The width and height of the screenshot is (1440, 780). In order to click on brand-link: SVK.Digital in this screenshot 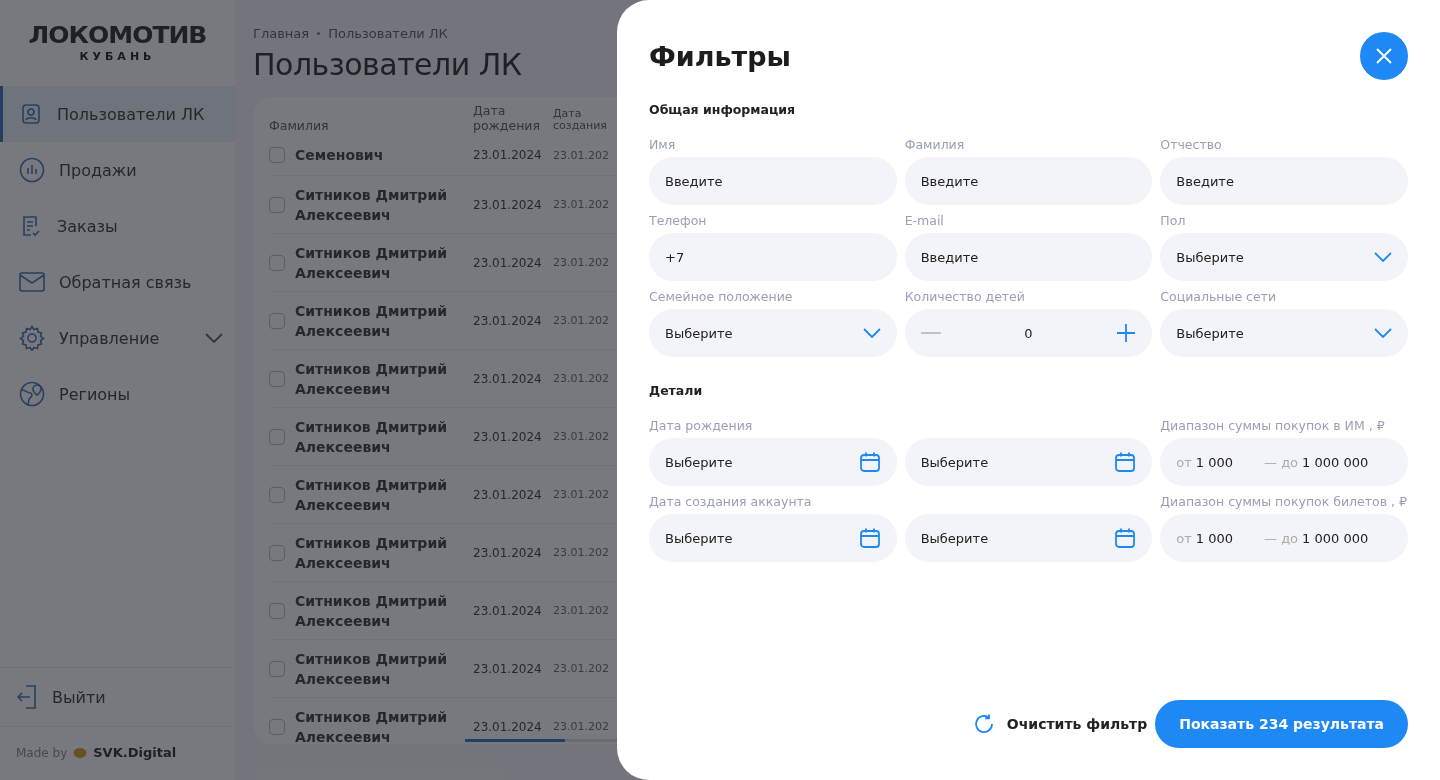, I will do `click(135, 752)`.